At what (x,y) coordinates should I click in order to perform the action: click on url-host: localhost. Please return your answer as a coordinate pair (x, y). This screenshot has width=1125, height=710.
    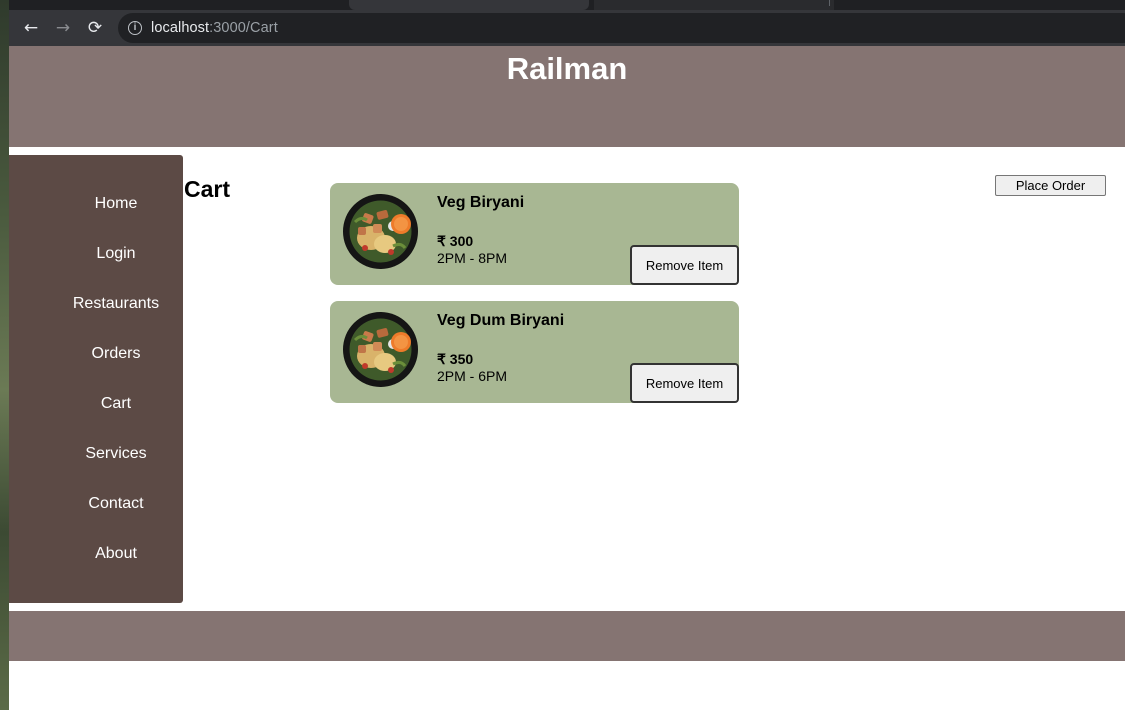
    Looking at the image, I should click on (180, 28).